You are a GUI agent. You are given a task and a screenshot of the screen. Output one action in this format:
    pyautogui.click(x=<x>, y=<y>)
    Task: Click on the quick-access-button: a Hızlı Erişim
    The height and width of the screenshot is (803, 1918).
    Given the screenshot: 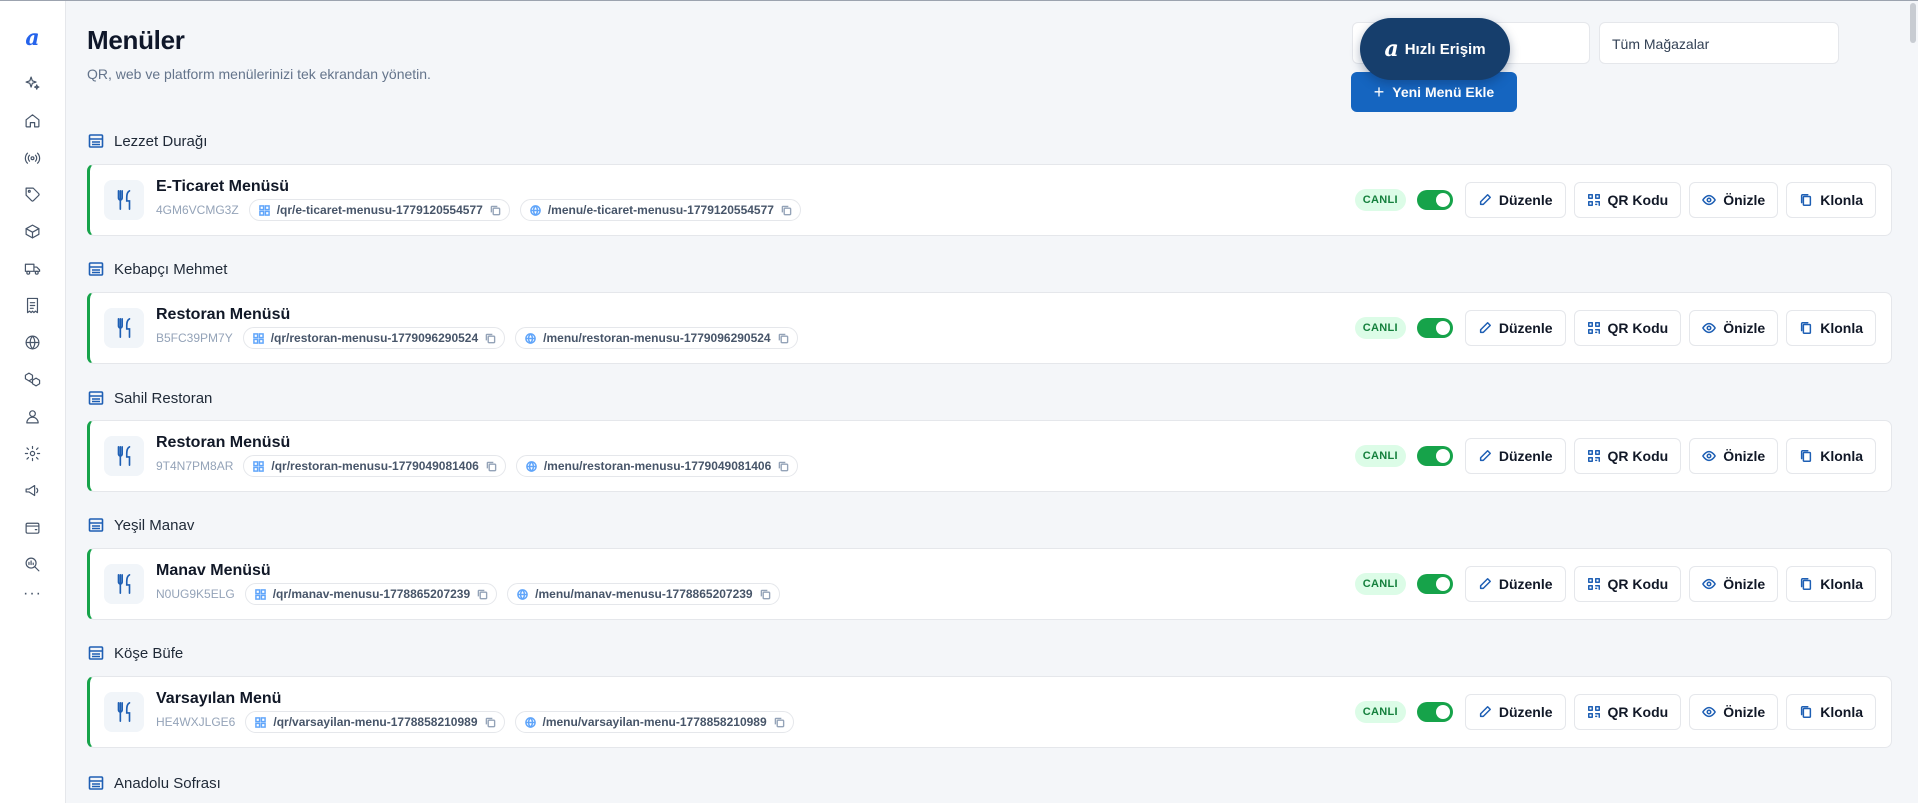 What is the action you would take?
    pyautogui.click(x=1435, y=49)
    